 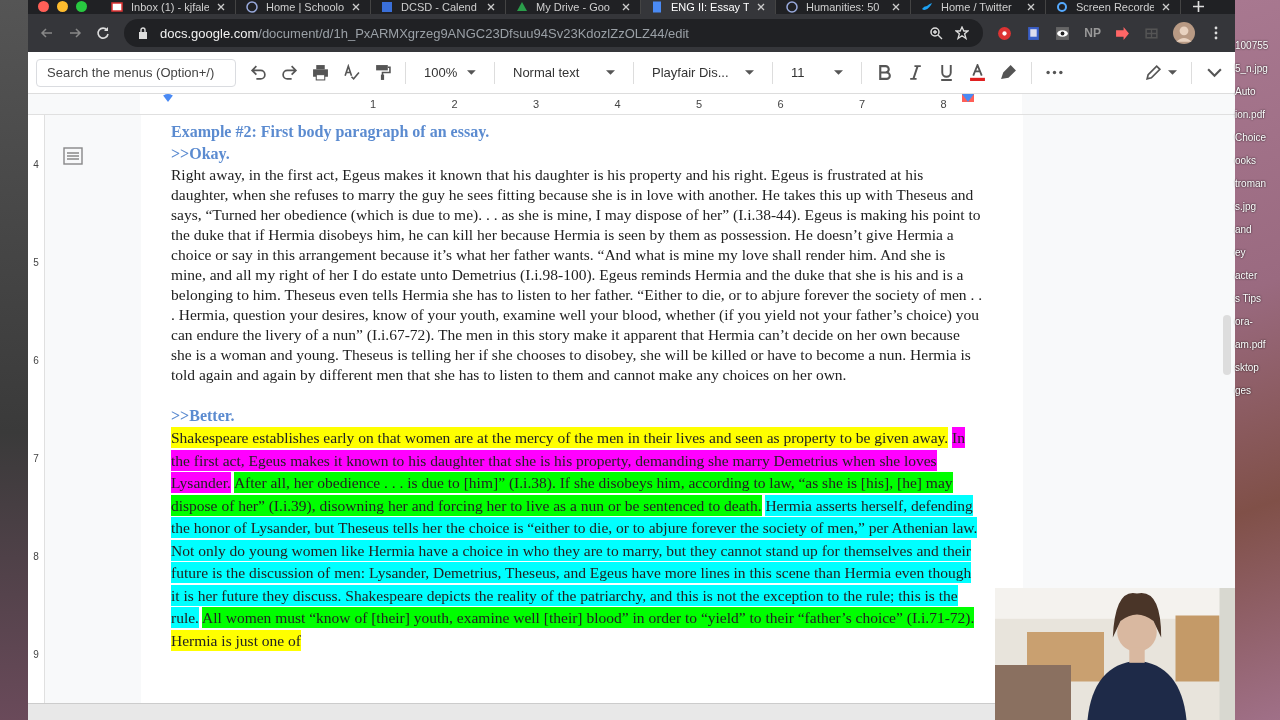 What do you see at coordinates (320, 72) in the screenshot?
I see `print-icon` at bounding box center [320, 72].